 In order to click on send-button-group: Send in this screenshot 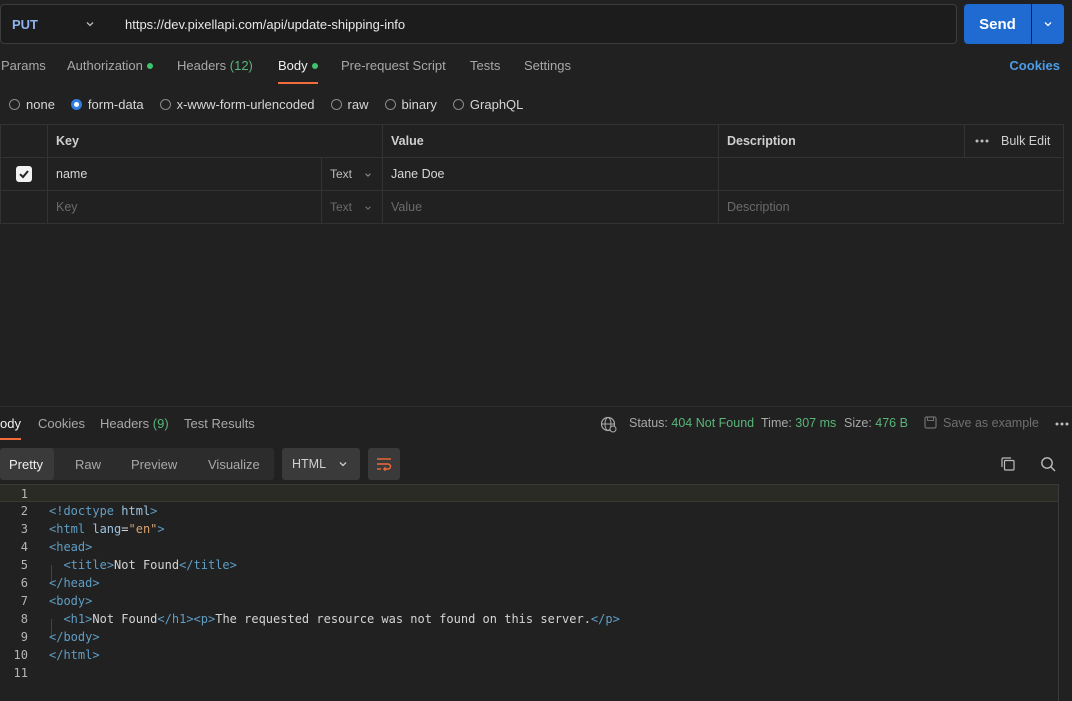, I will do `click(1014, 24)`.